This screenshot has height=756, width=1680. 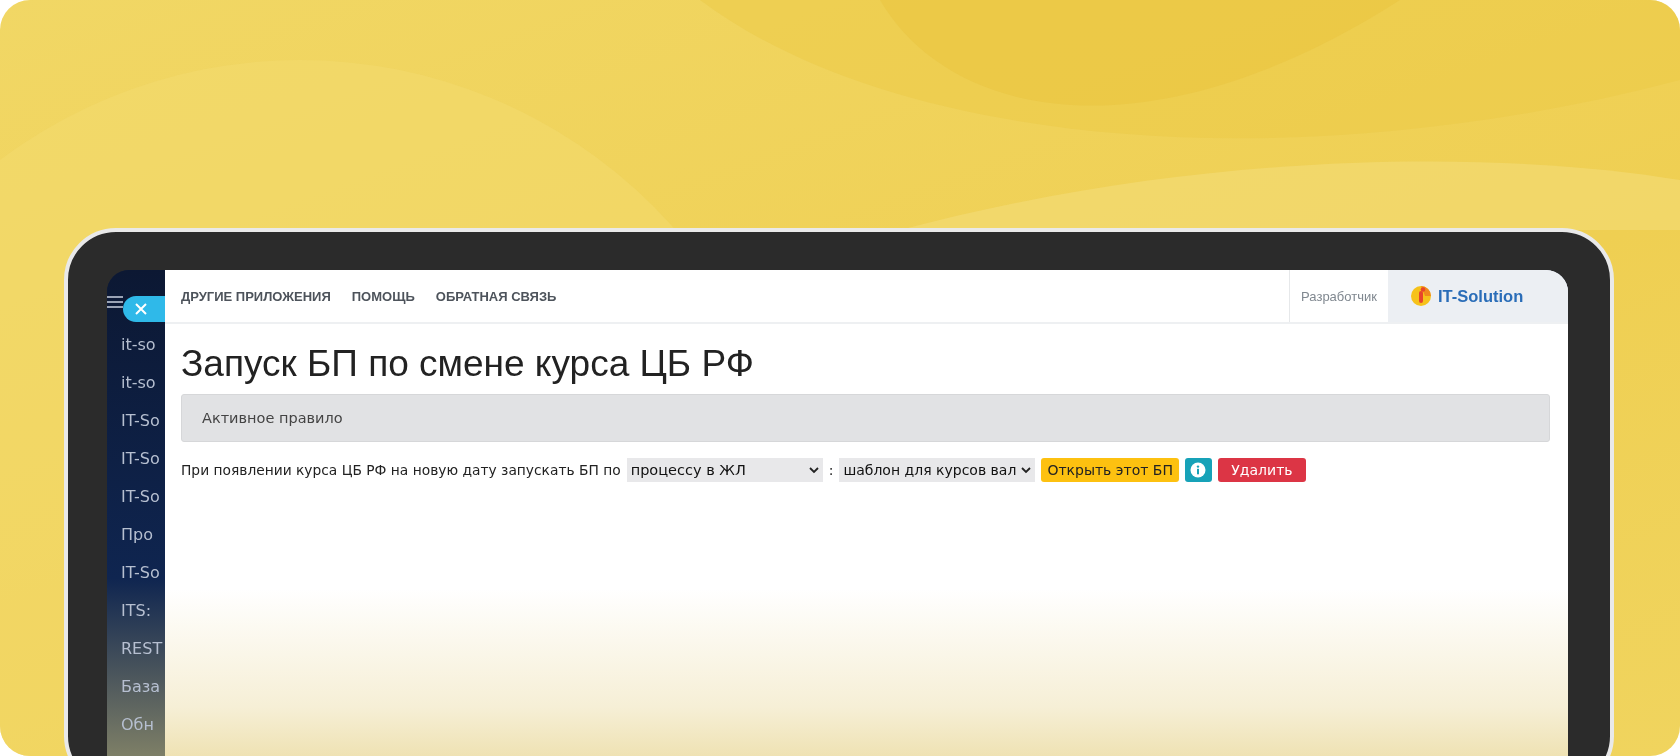 What do you see at coordinates (272, 418) in the screenshot?
I see `panel-heading: Активное правило` at bounding box center [272, 418].